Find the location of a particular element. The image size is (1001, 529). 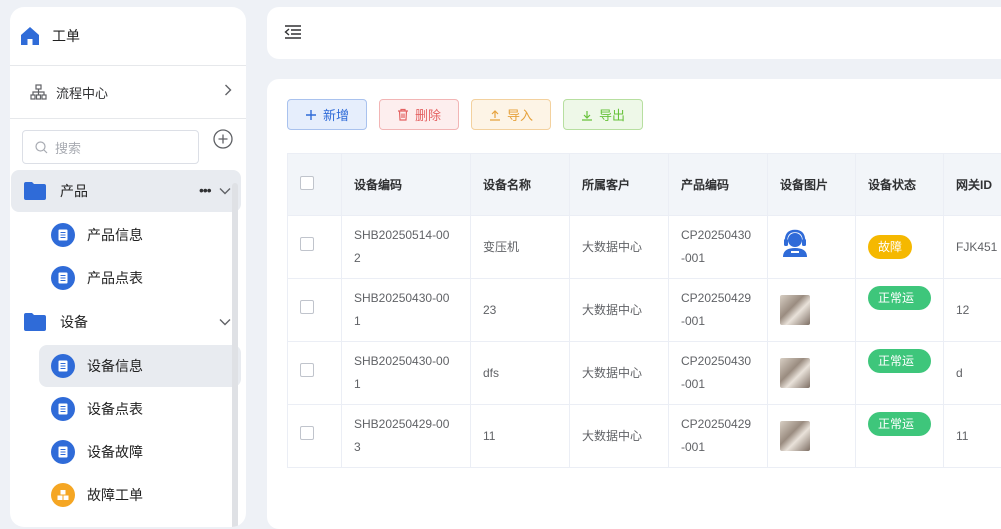

plus-icon is located at coordinates (311, 115).